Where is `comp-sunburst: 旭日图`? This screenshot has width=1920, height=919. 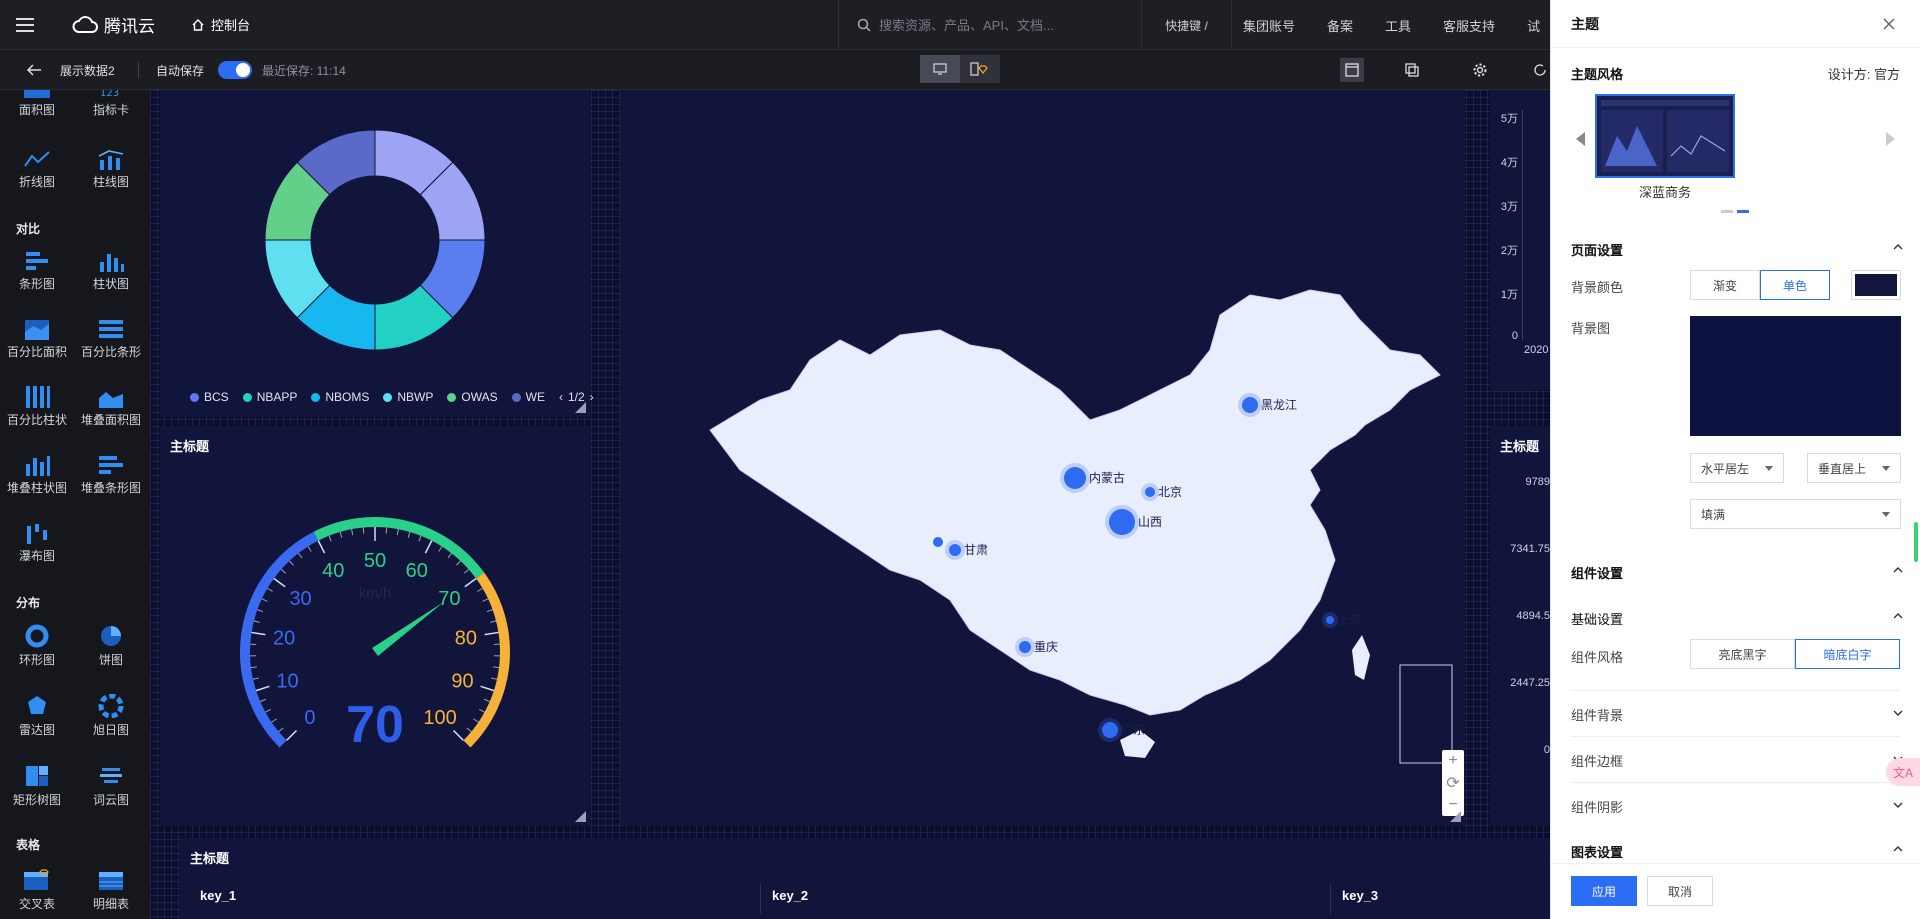
comp-sunburst: 旭日图 is located at coordinates (111, 716).